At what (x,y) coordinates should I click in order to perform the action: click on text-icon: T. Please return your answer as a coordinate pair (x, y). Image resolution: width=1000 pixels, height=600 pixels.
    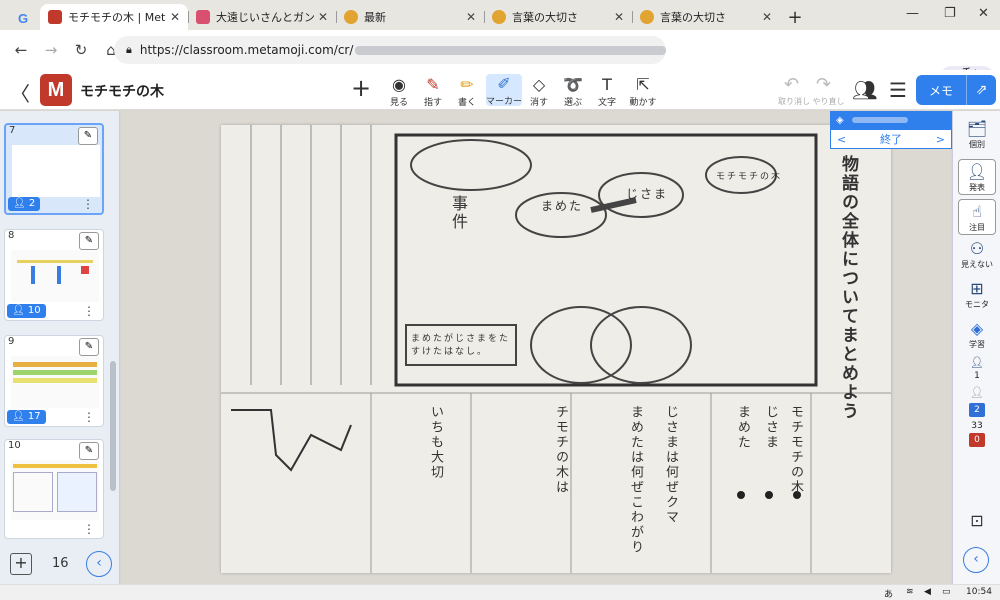
    Looking at the image, I should click on (607, 84).